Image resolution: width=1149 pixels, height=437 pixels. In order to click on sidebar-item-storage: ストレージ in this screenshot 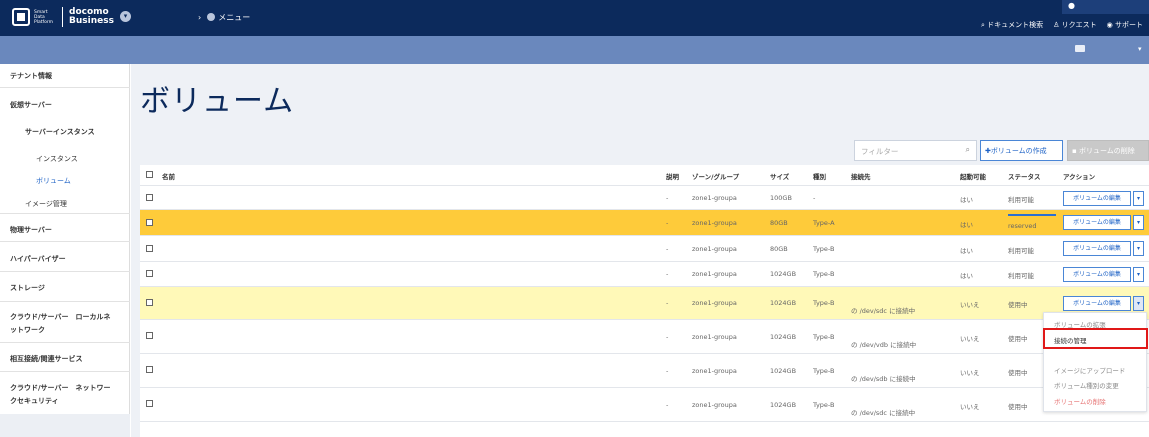, I will do `click(65, 288)`.